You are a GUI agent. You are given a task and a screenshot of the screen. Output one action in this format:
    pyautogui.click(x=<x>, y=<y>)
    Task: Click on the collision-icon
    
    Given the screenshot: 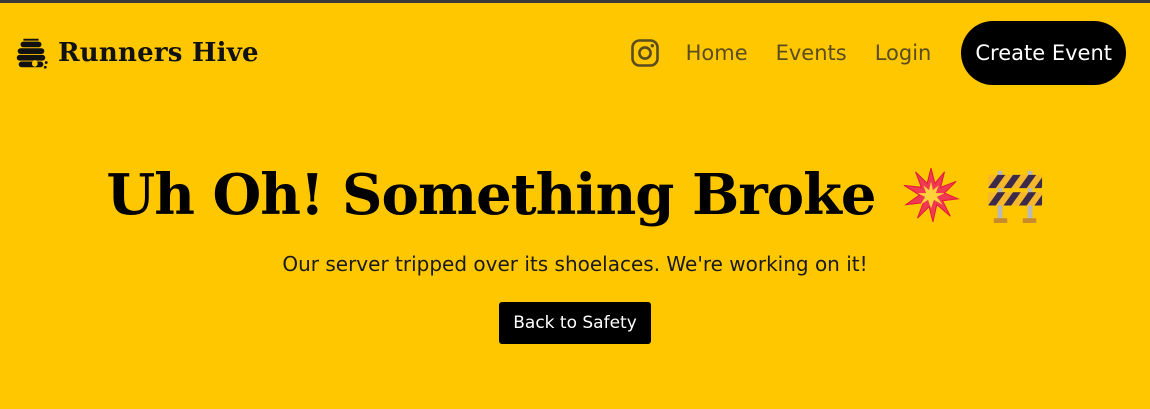 What is the action you would take?
    pyautogui.click(x=931, y=195)
    